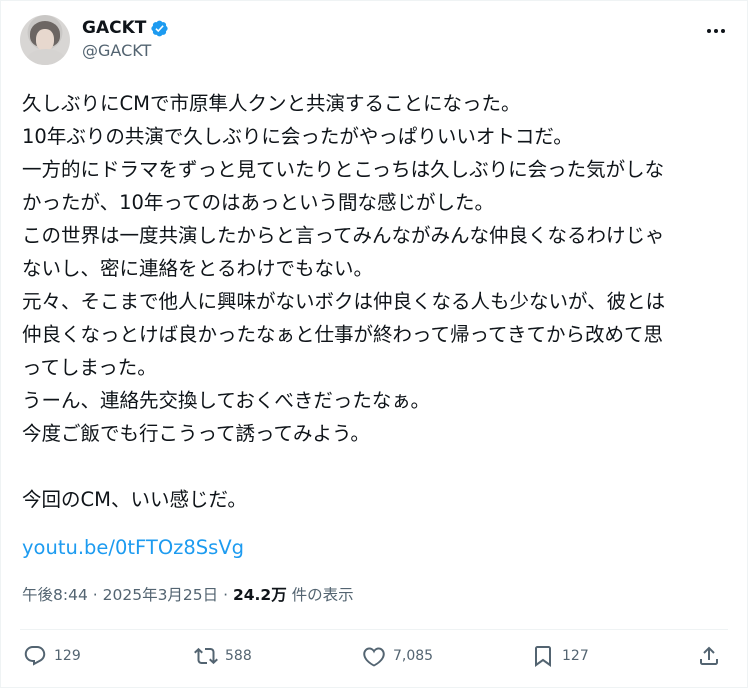 This screenshot has width=749, height=689. I want to click on views-count: 24.2万, so click(259, 595).